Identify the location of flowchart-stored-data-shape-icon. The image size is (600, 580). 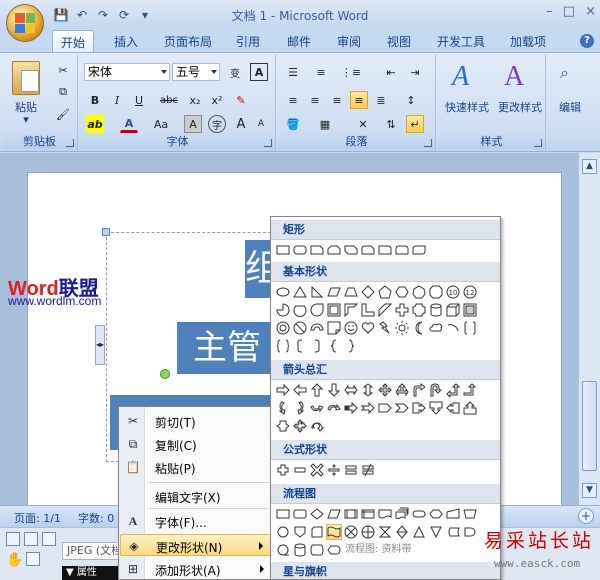
(453, 532).